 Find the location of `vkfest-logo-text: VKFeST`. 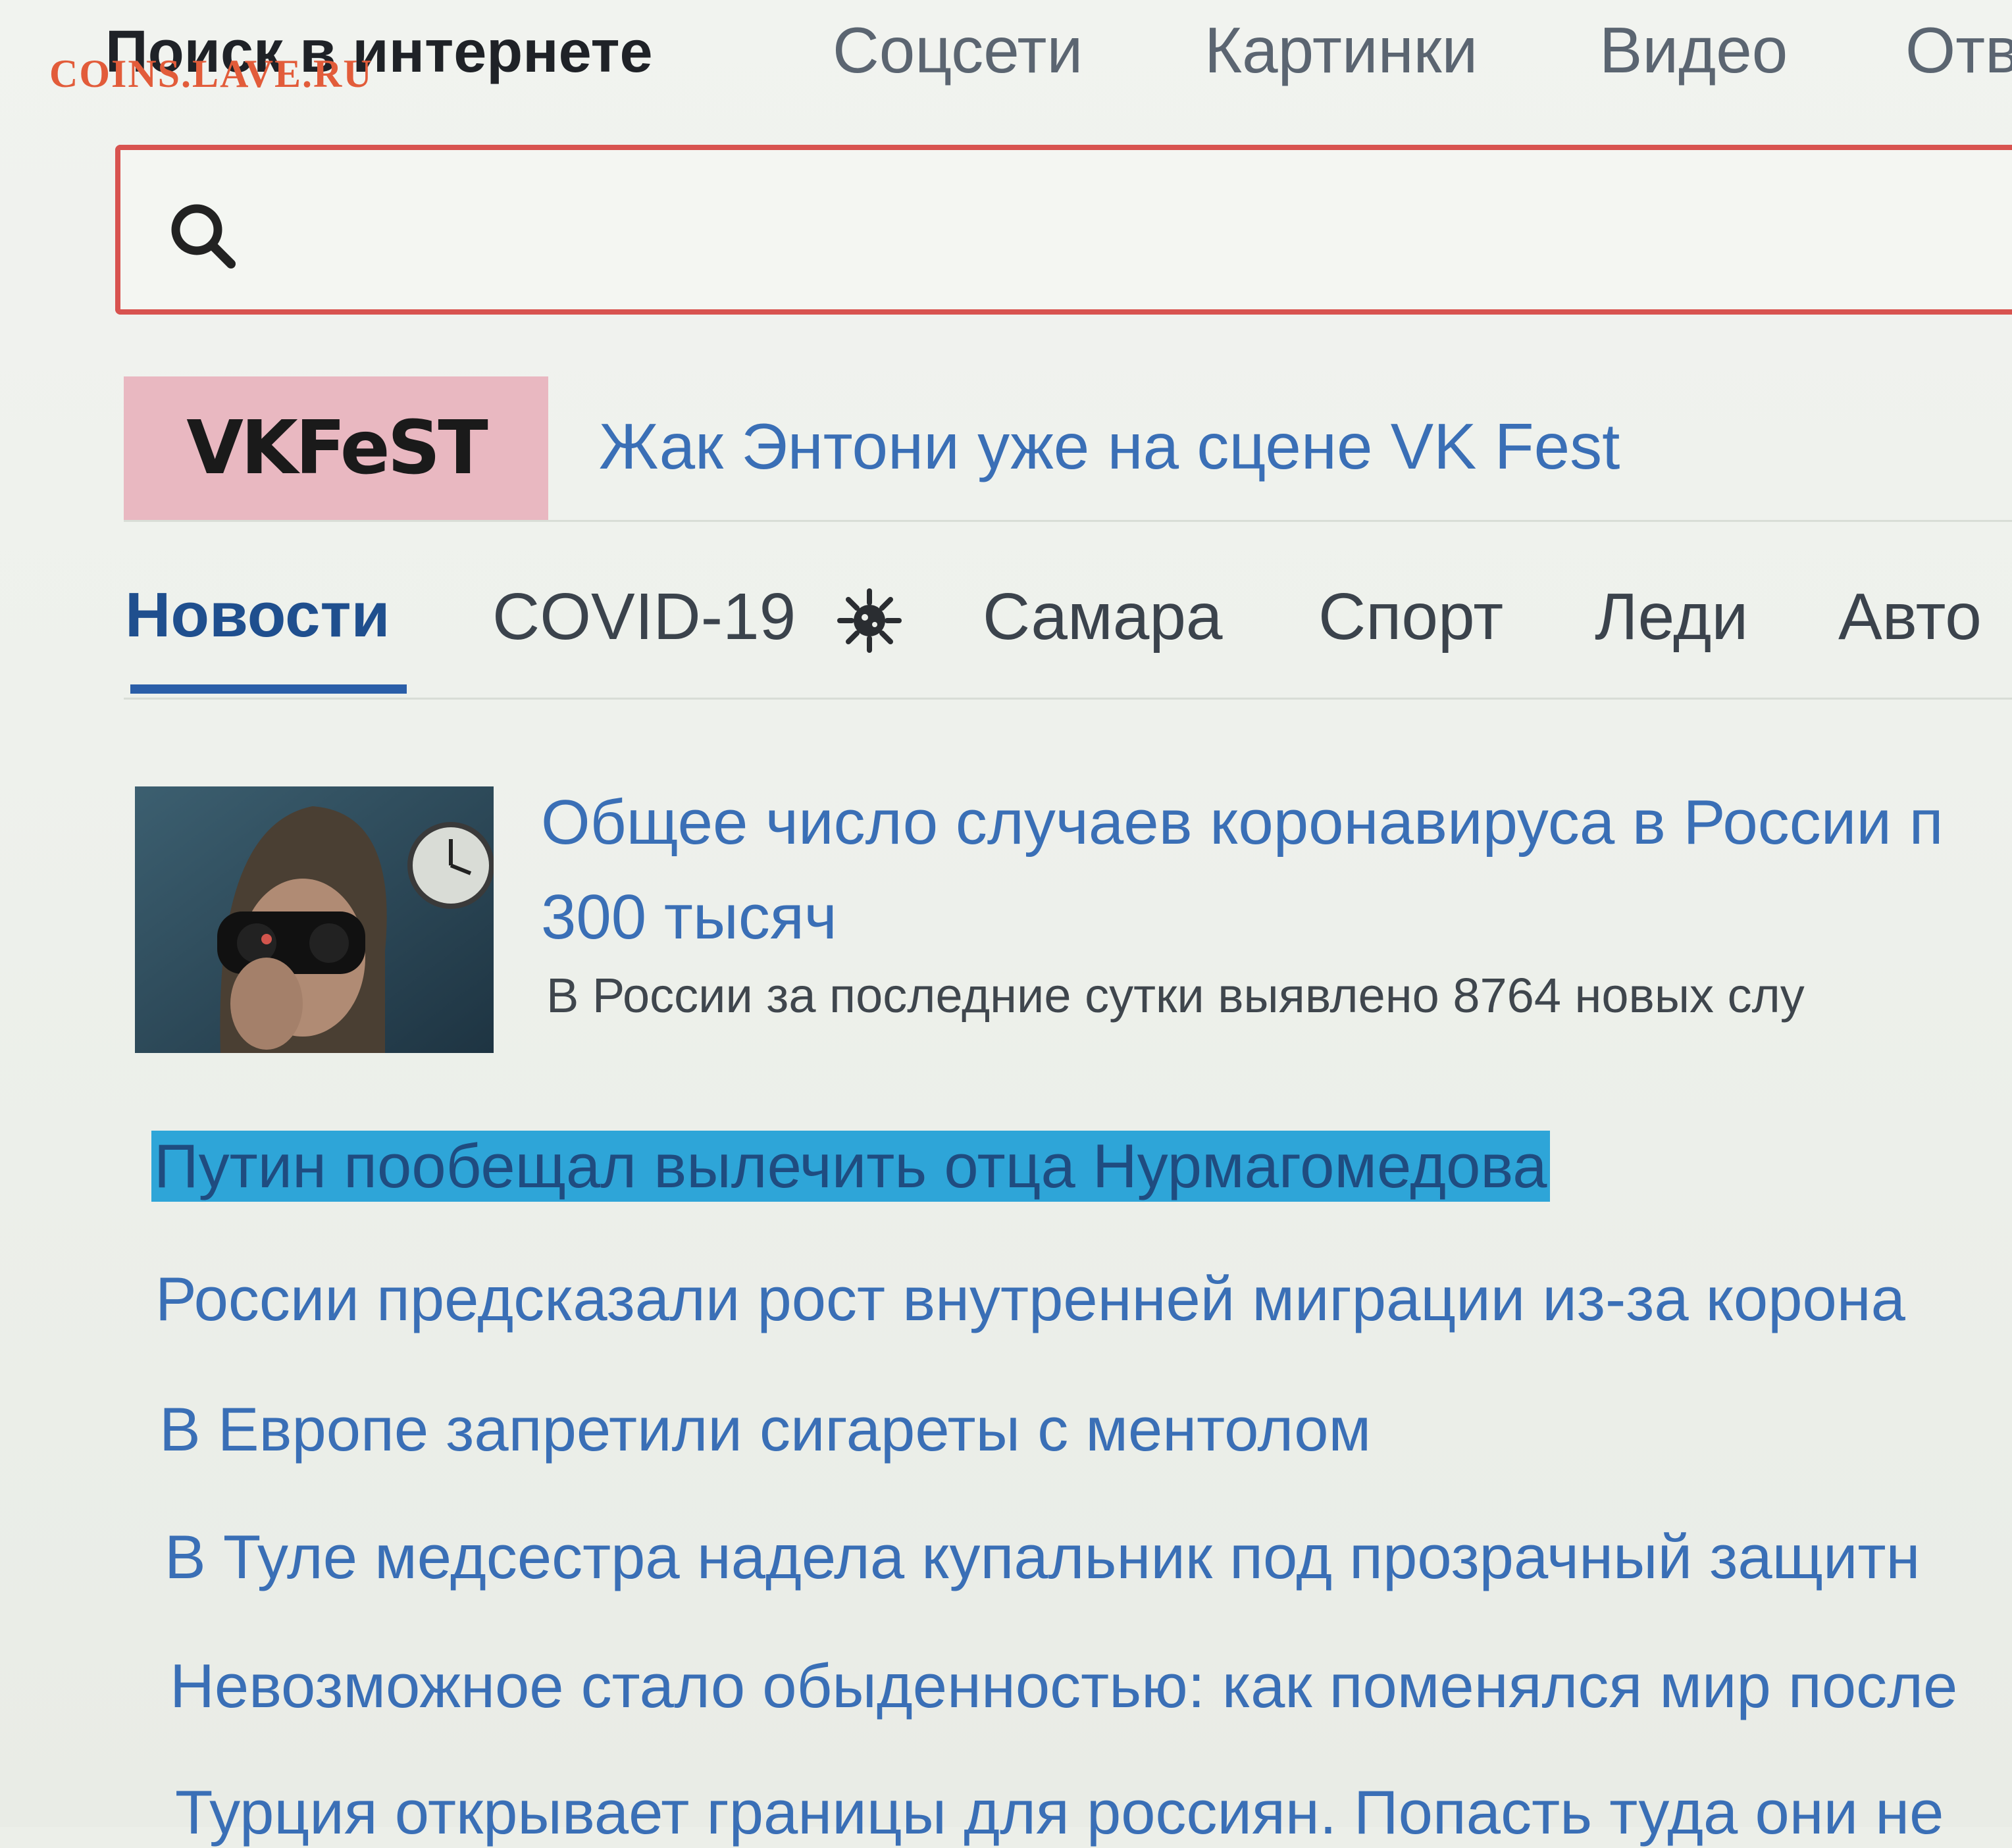

vkfest-logo-text: VKFeST is located at coordinates (337, 448).